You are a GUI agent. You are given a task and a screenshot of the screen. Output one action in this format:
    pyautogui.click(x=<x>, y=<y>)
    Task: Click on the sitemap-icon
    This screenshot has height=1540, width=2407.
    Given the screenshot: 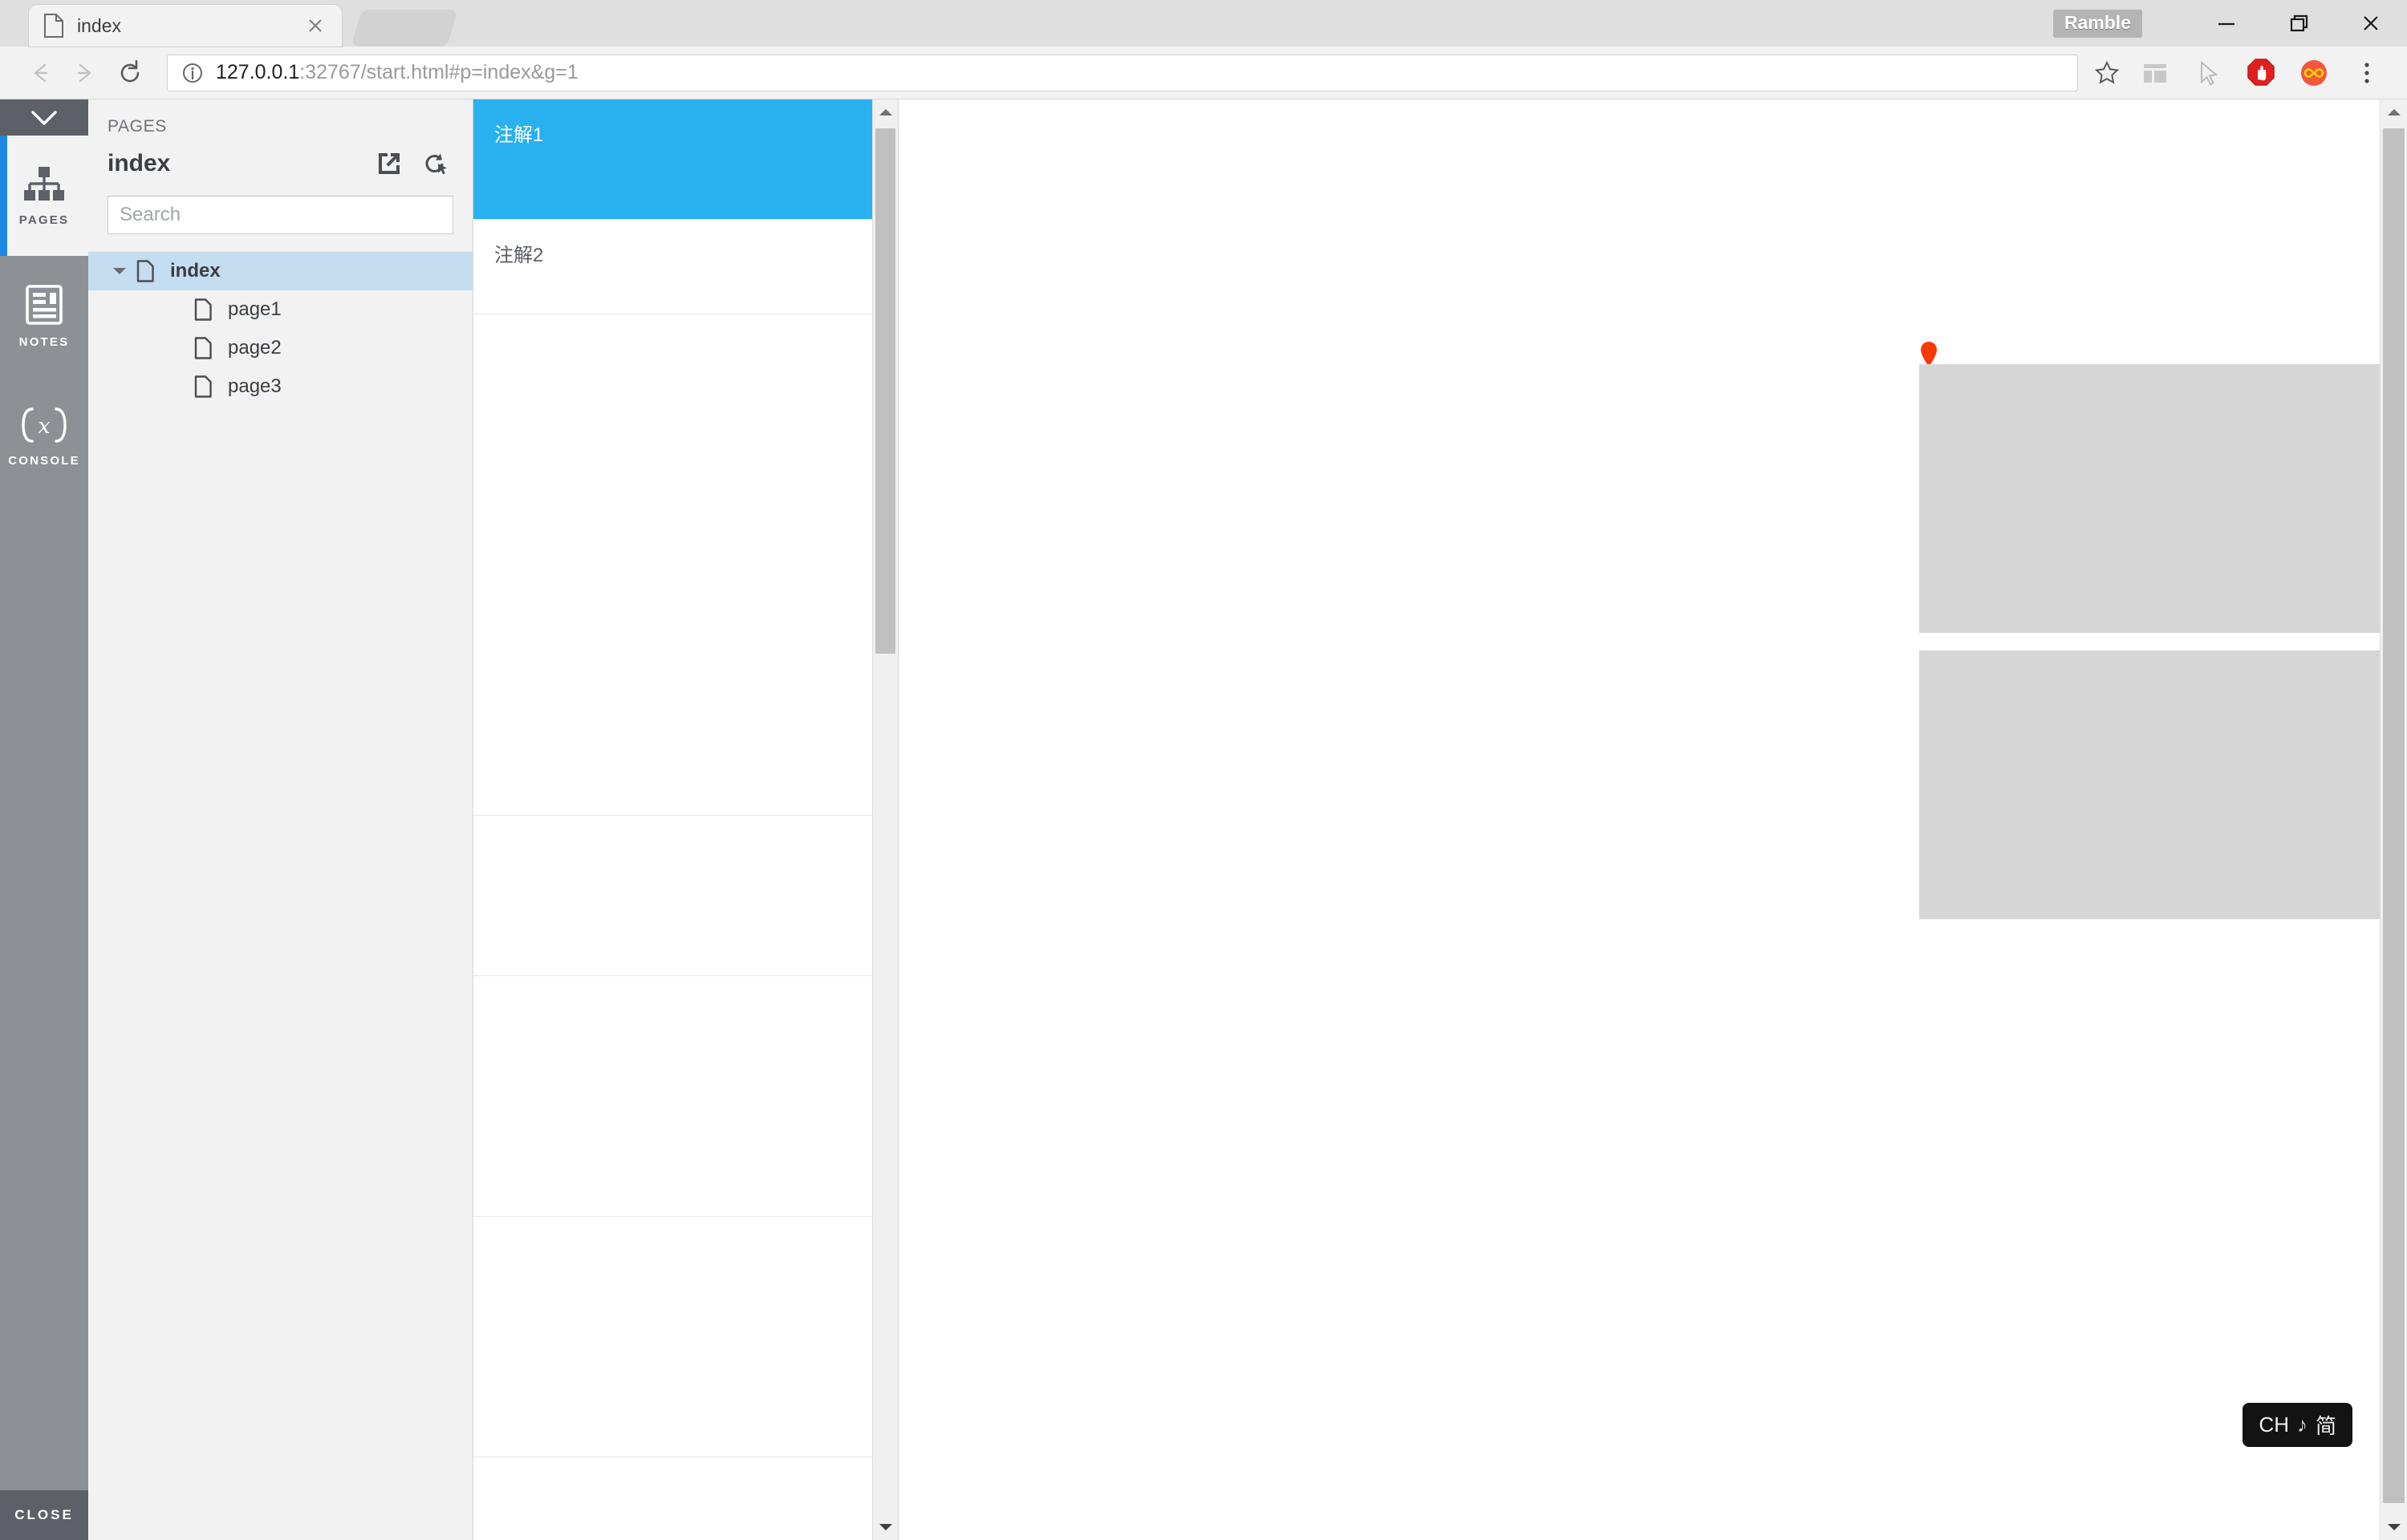 What is the action you would take?
    pyautogui.click(x=44, y=183)
    